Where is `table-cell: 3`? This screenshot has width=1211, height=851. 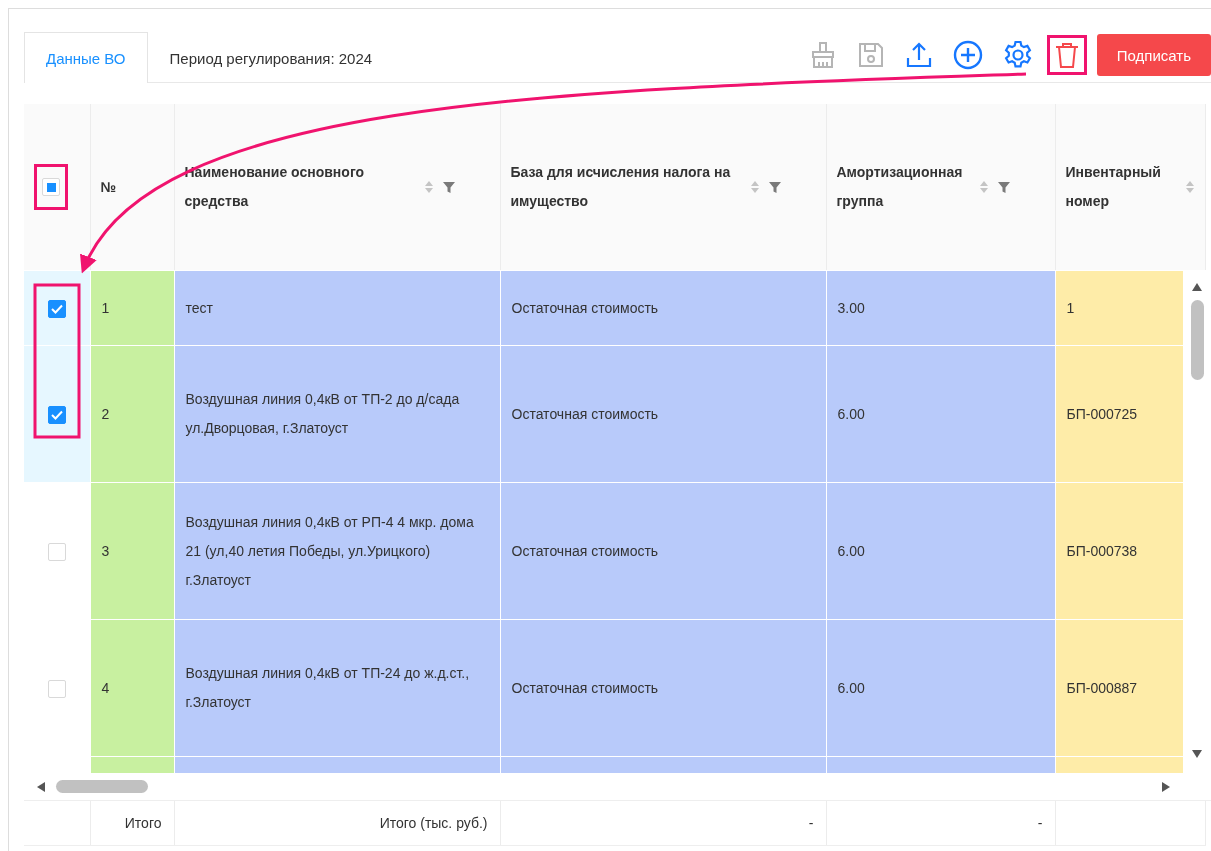
table-cell: 3 is located at coordinates (105, 550).